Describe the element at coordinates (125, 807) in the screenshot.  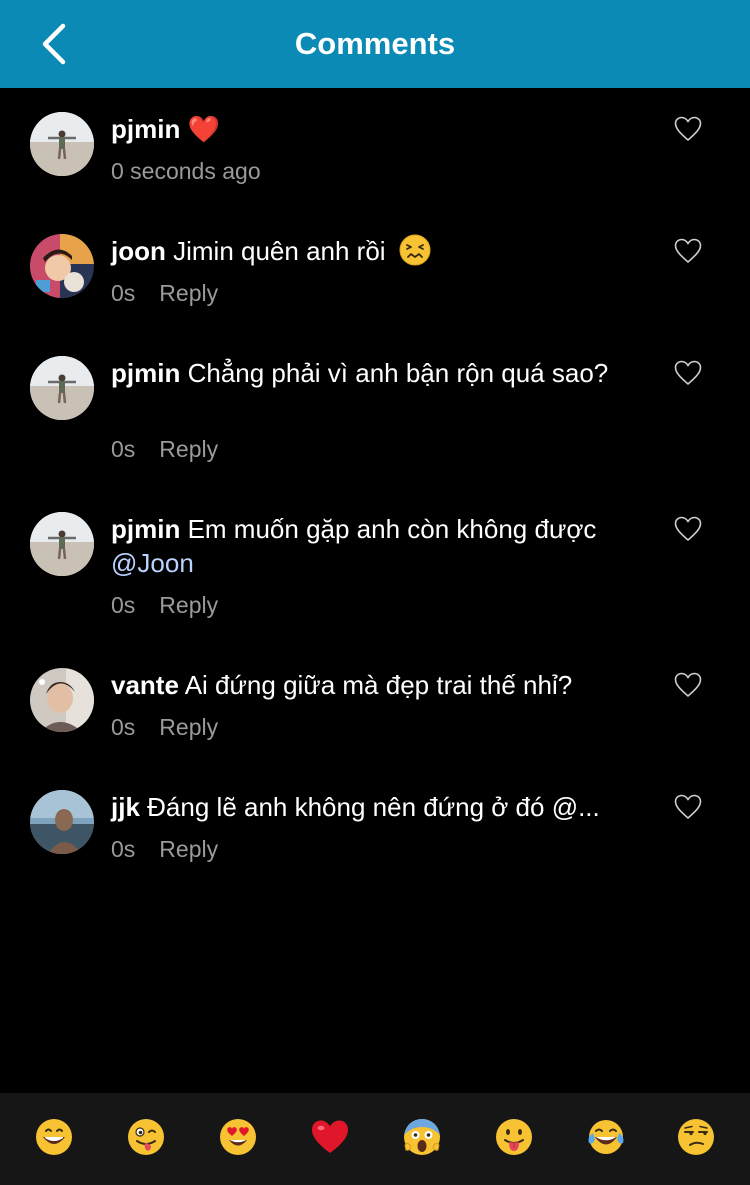
I see `comment-username: jjk` at that location.